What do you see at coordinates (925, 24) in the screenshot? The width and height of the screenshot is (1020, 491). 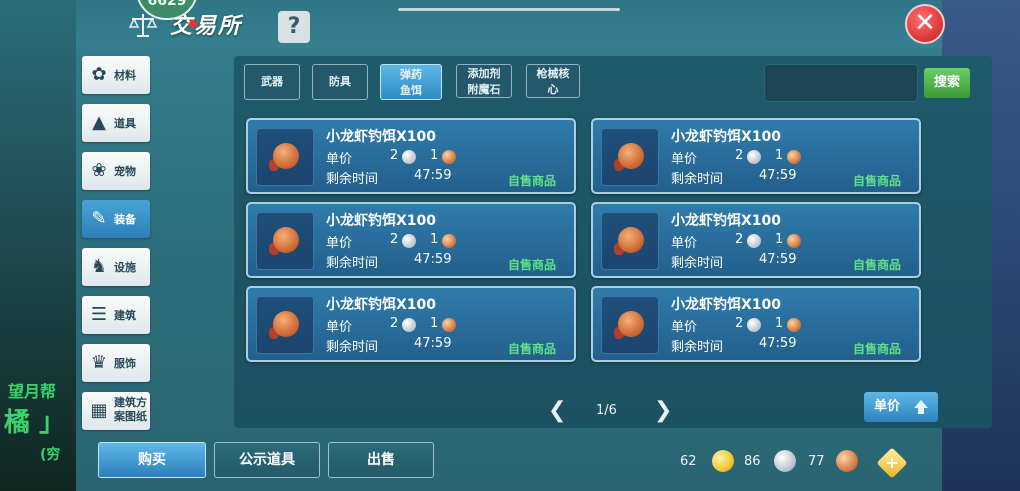 I see `close-button: ✕` at bounding box center [925, 24].